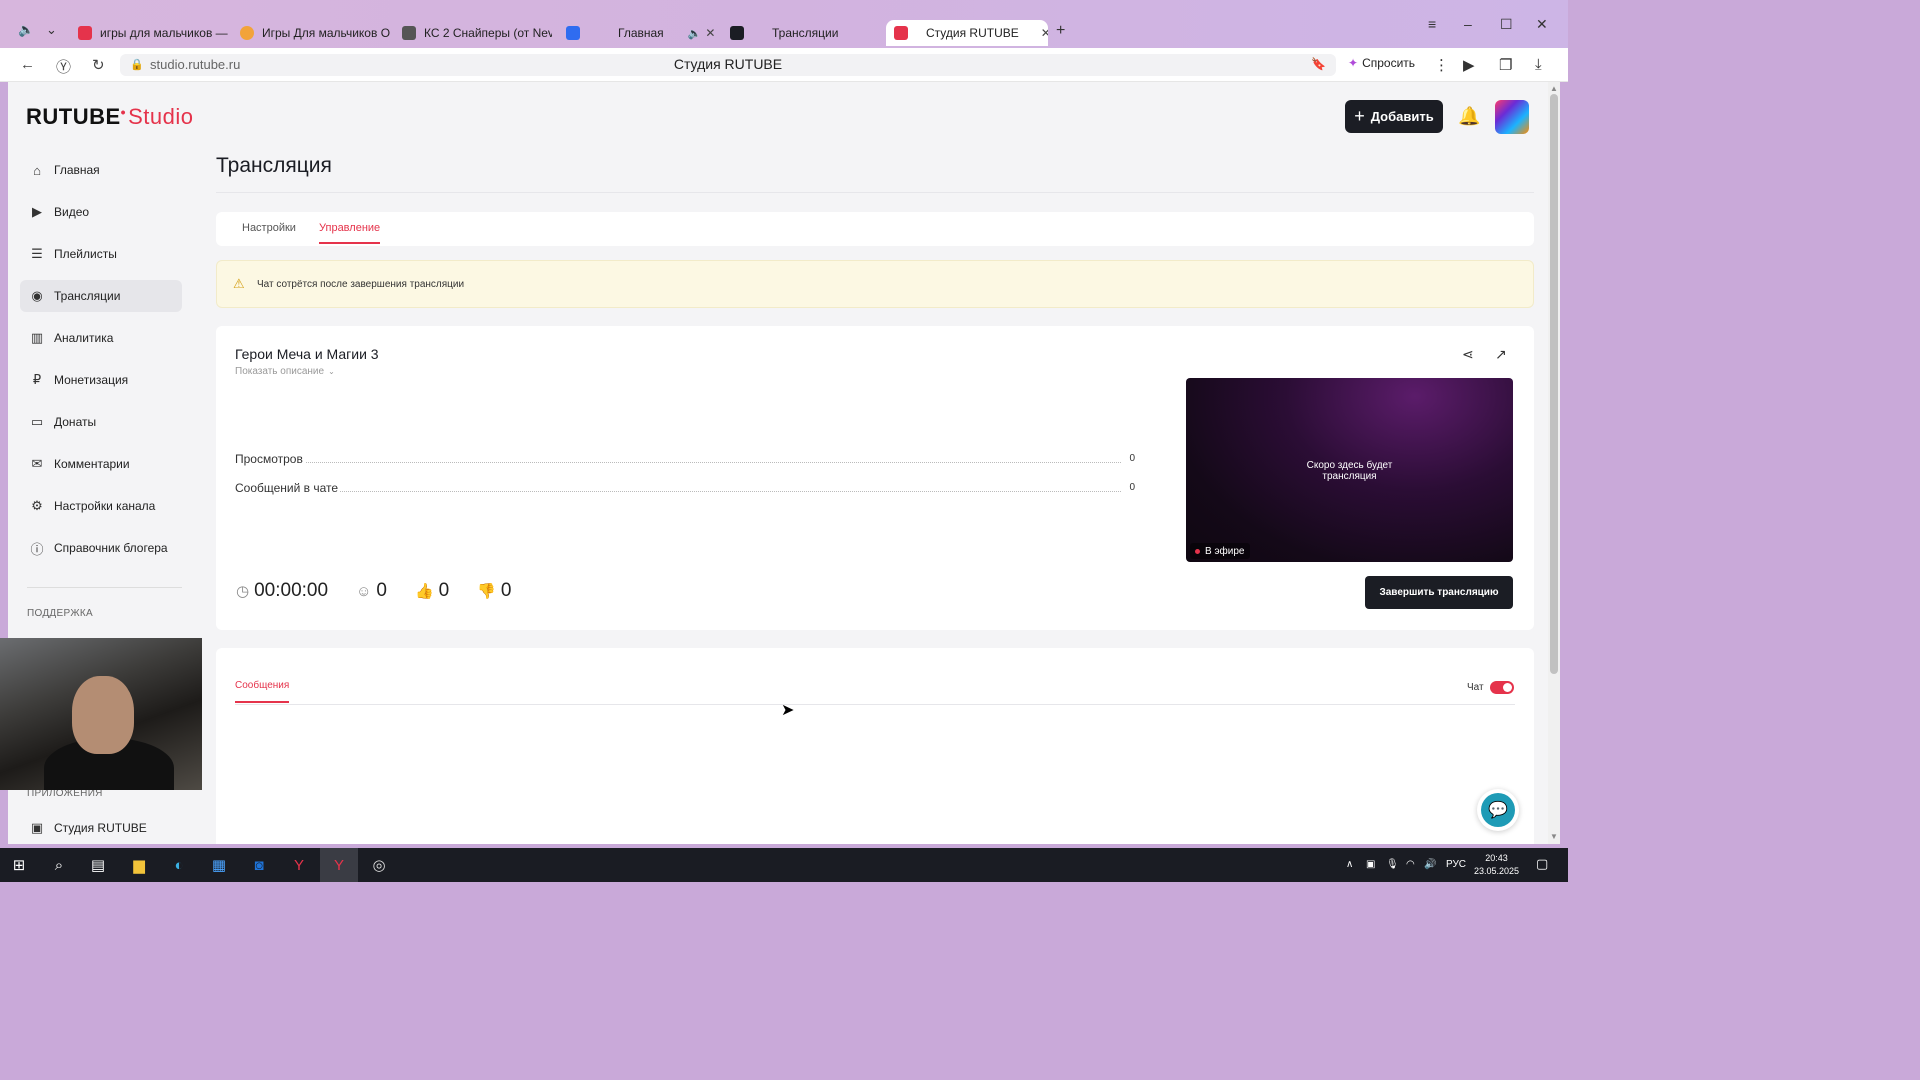  What do you see at coordinates (98, 65) in the screenshot?
I see `reload-icon: ↻` at bounding box center [98, 65].